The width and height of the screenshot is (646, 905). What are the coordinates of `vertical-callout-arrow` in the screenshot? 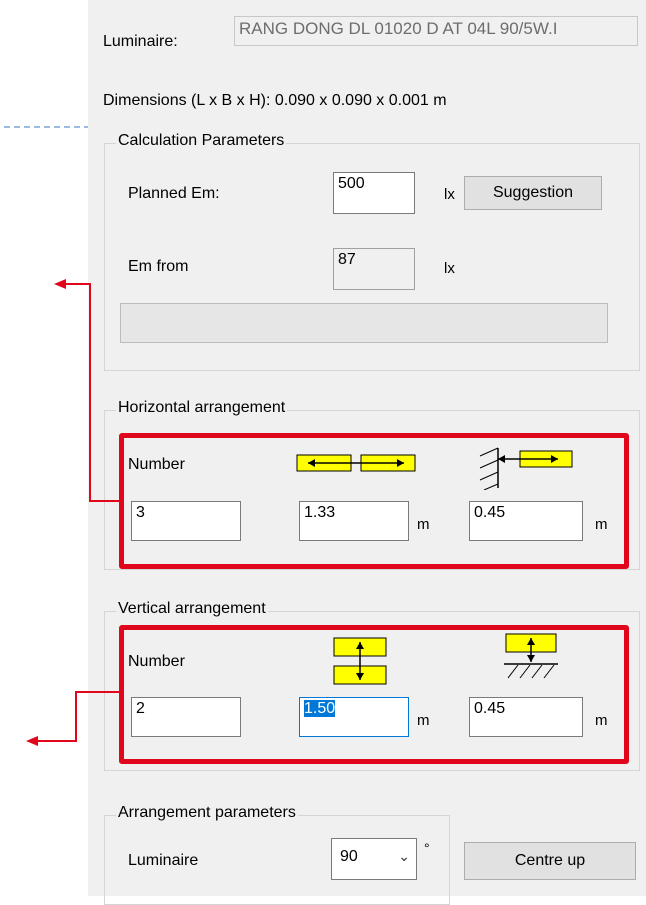 It's located at (77, 716).